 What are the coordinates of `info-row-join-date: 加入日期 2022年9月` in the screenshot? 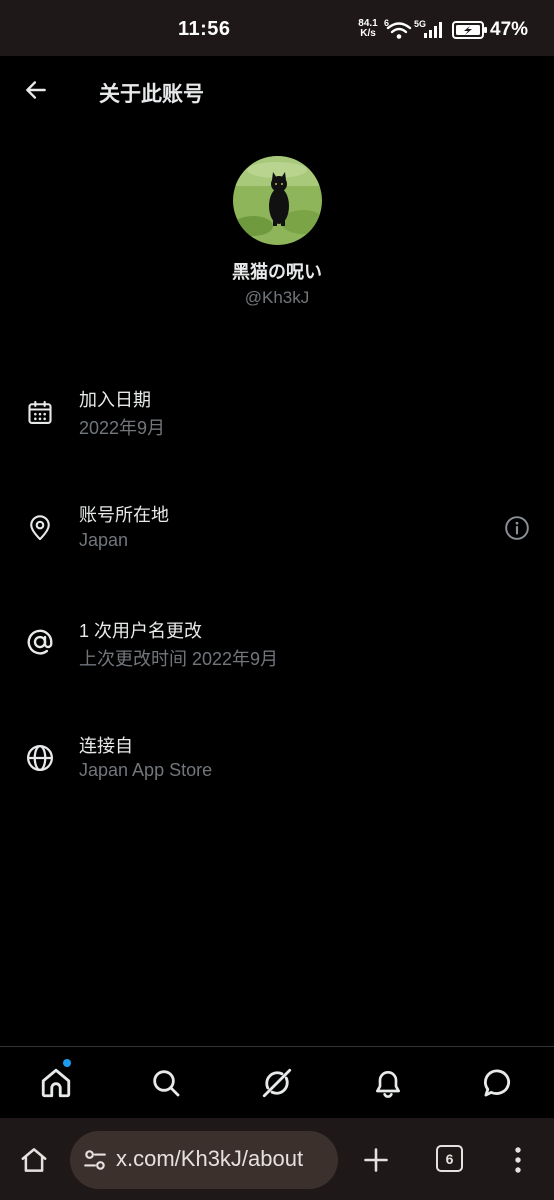 It's located at (277, 422).